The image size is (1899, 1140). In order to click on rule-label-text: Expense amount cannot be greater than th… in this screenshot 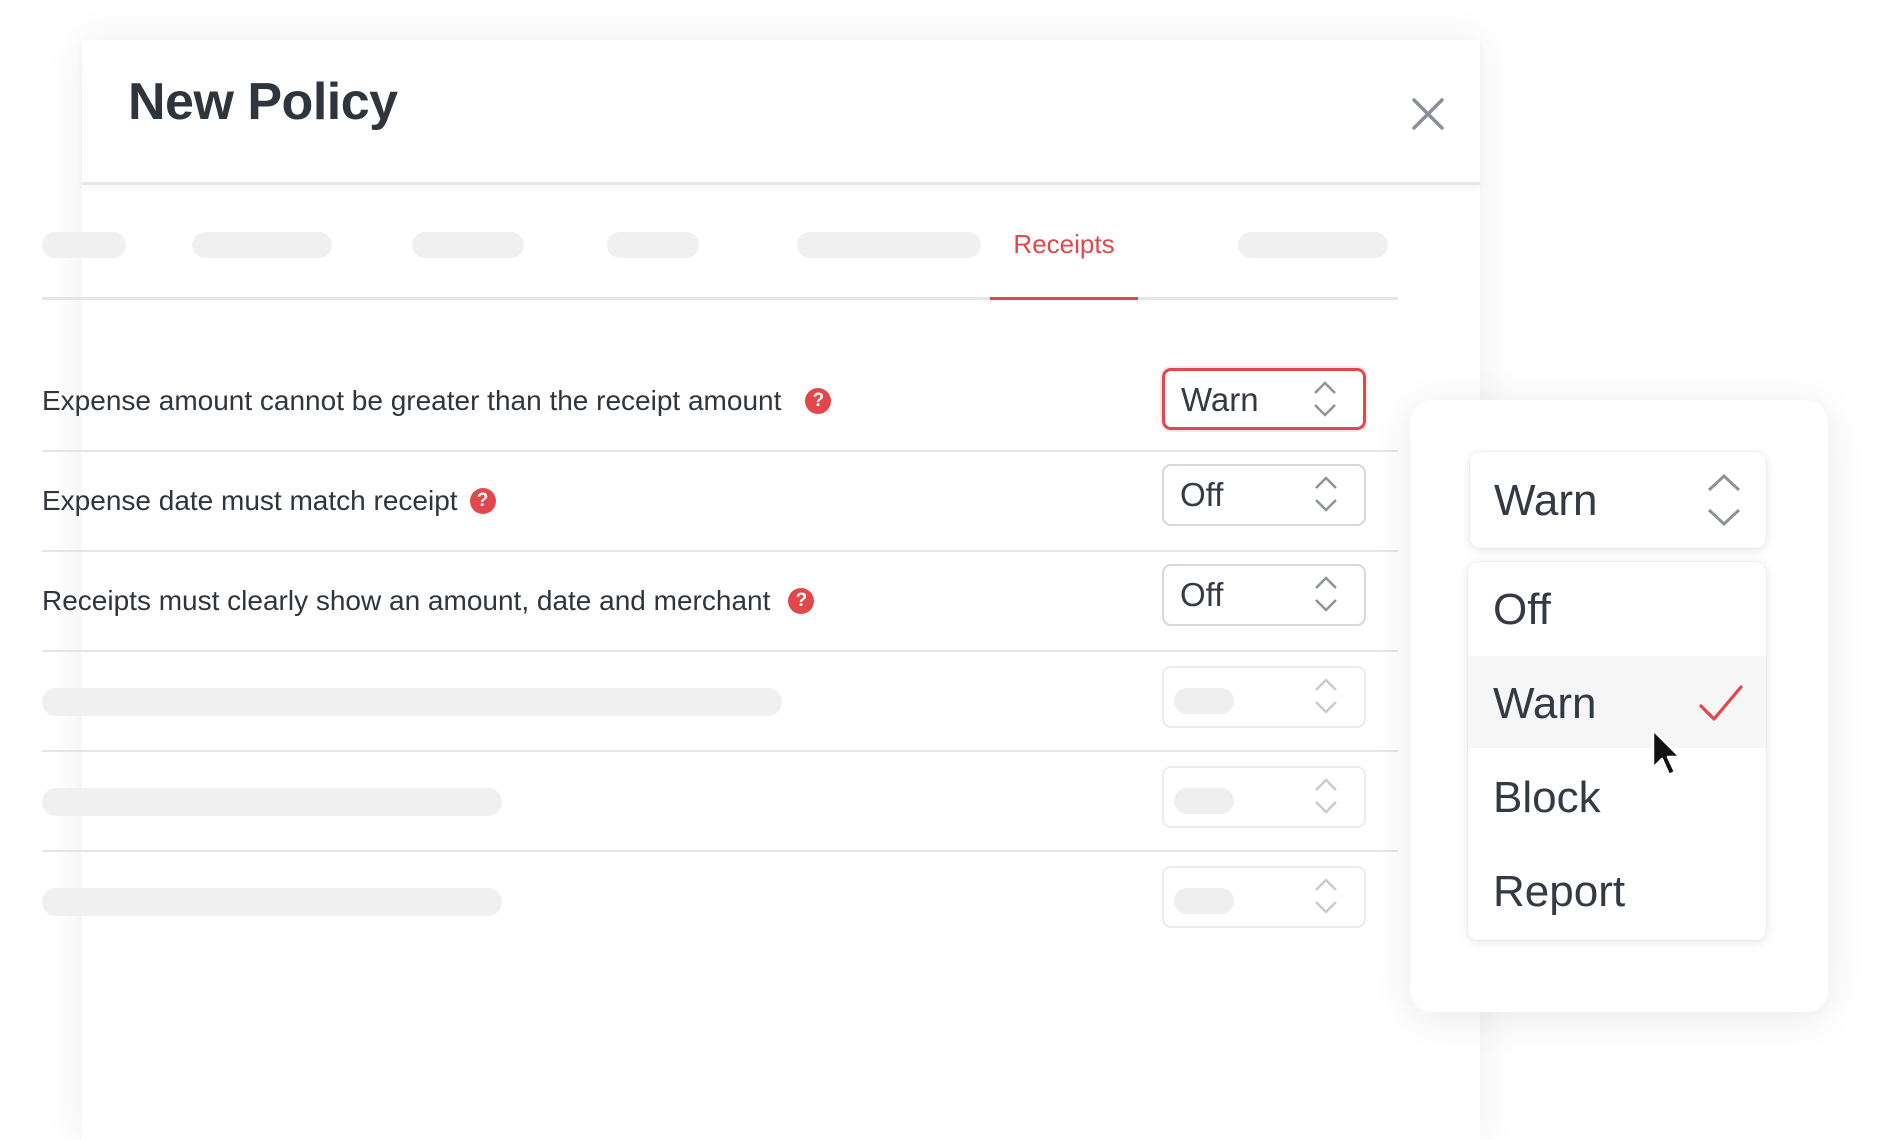, I will do `click(412, 400)`.